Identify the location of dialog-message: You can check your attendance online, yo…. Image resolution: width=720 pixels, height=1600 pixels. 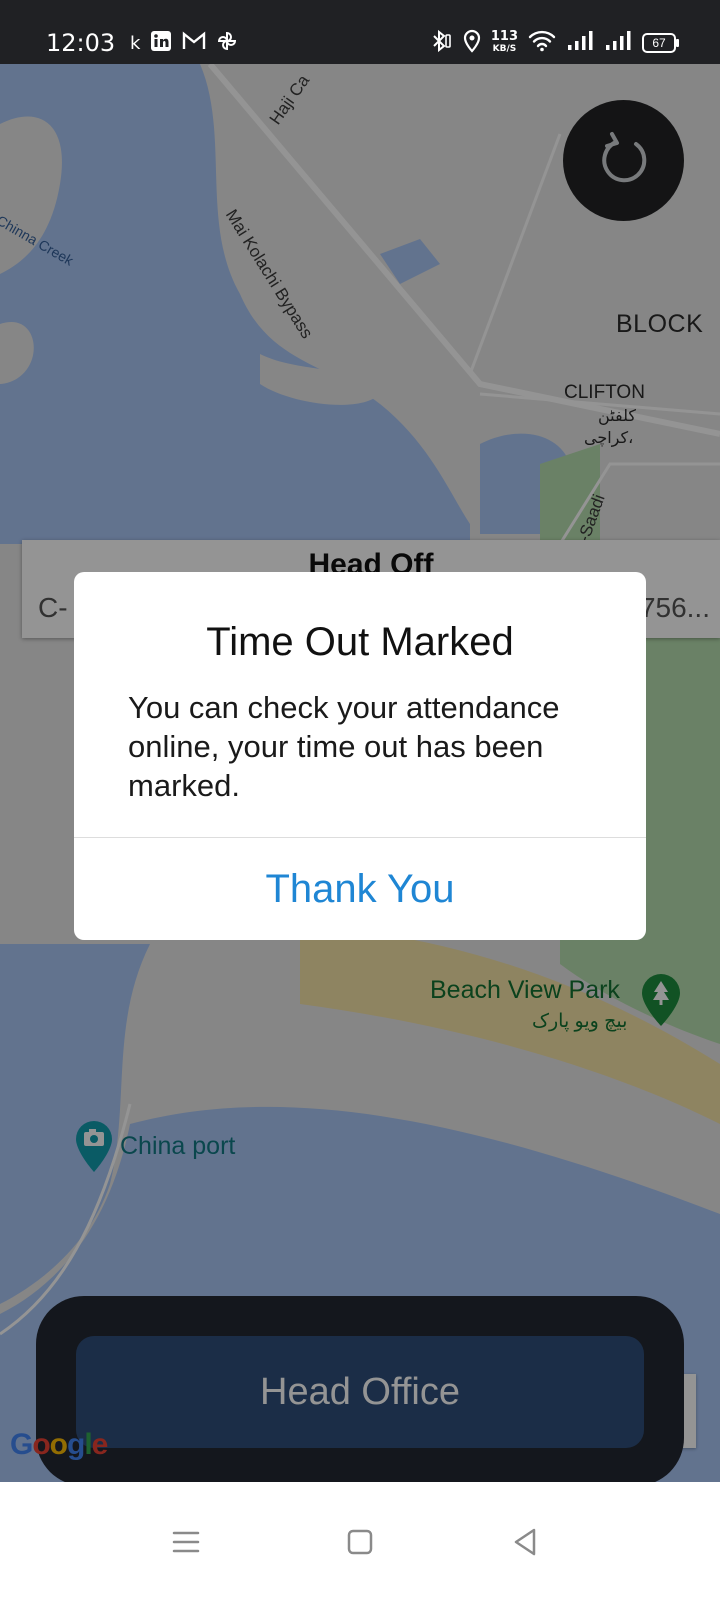
(344, 746).